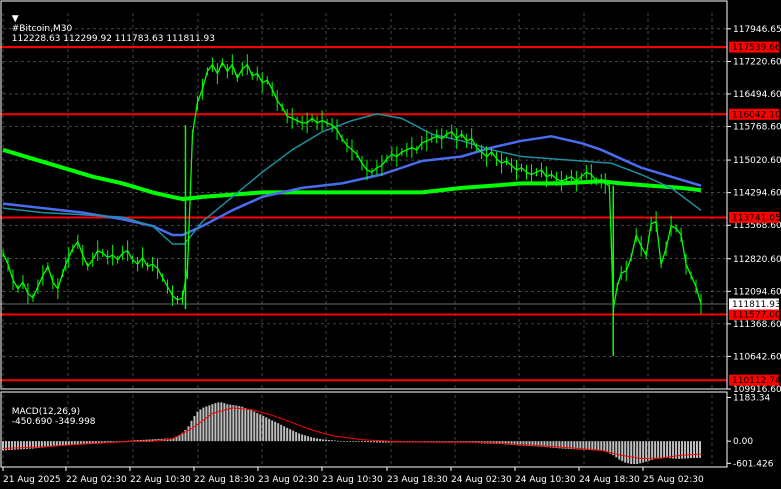  Describe the element at coordinates (756, 305) in the screenshot. I see `current-price-label: 111811.93` at that location.